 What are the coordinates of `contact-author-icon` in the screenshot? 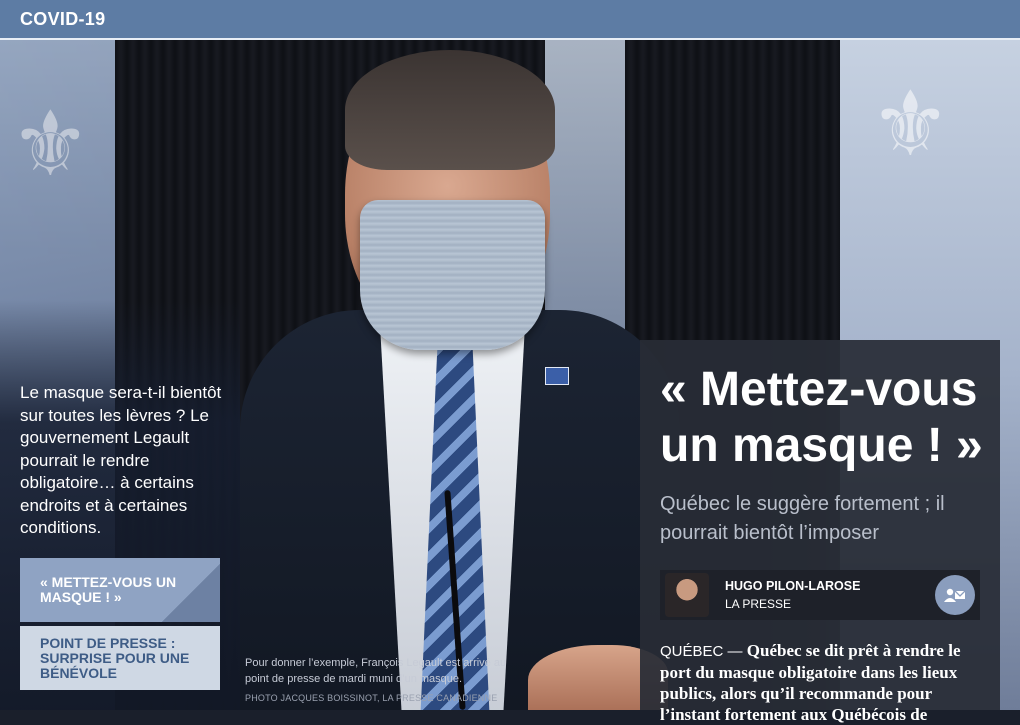 It's located at (955, 595).